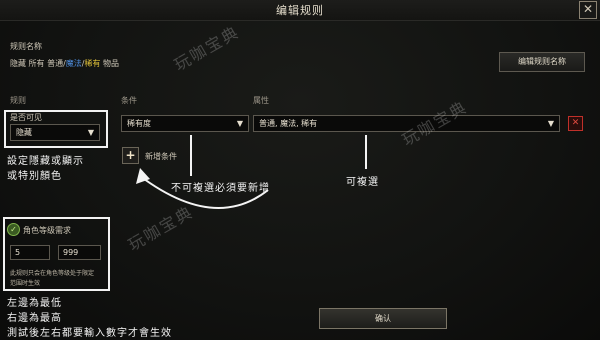  Describe the element at coordinates (13, 229) in the screenshot. I see `checkmark-icon: ✓` at that location.